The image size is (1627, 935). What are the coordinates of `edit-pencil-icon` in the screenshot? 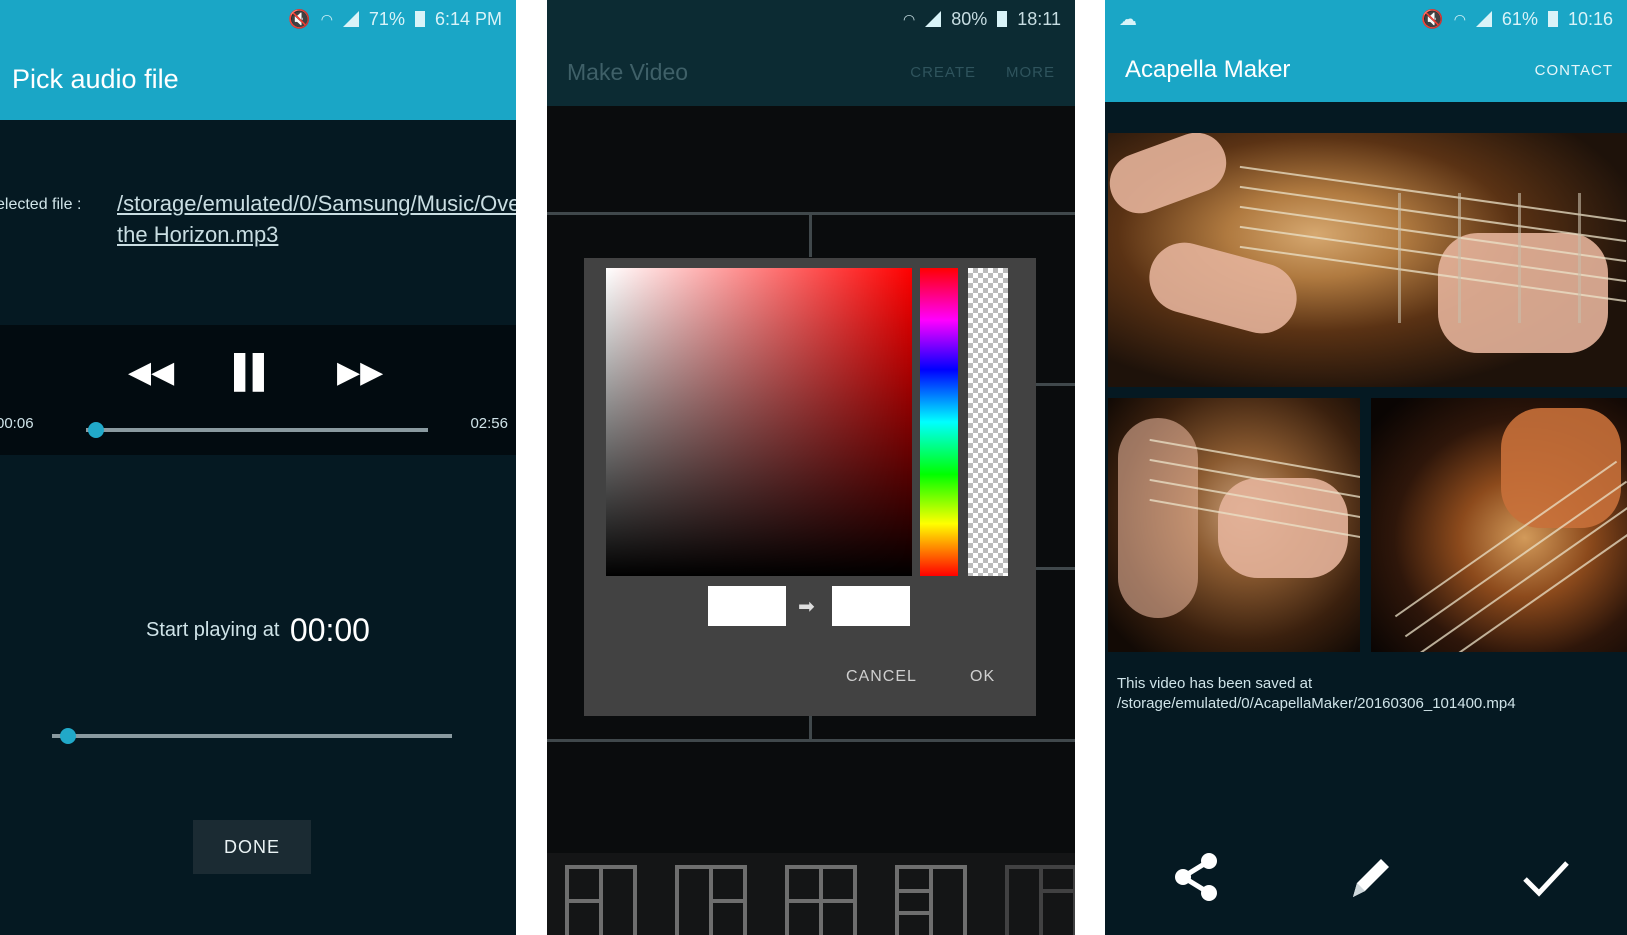 It's located at (1371, 878).